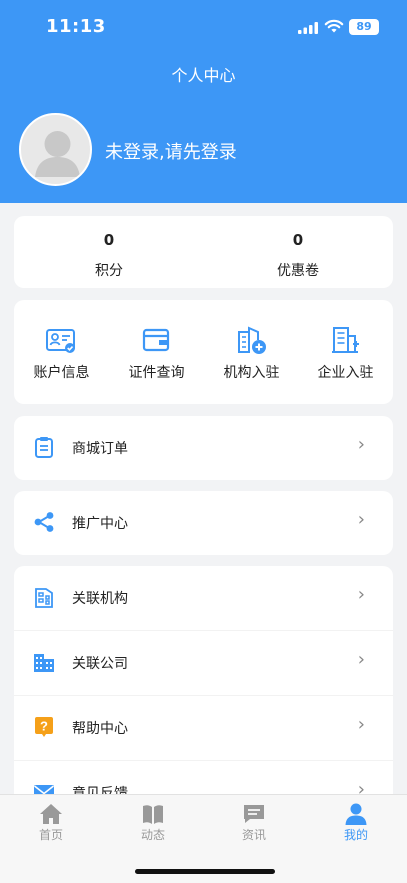 The height and width of the screenshot is (883, 407). What do you see at coordinates (109, 240) in the screenshot?
I see `points-value: 0` at bounding box center [109, 240].